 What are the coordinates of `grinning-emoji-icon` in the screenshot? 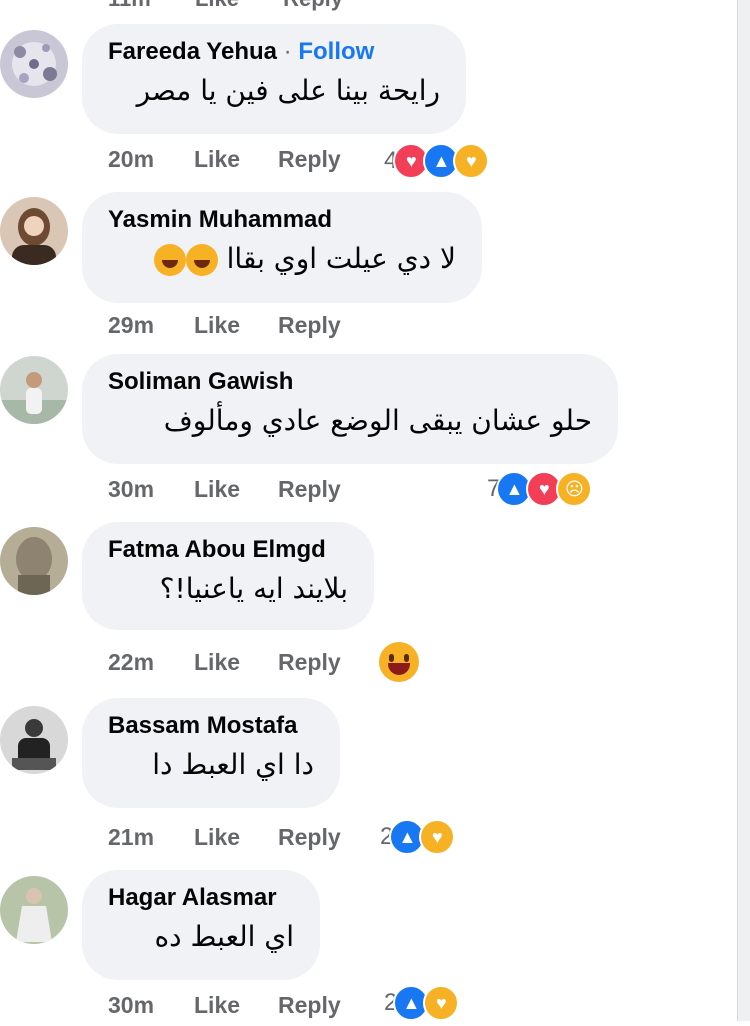 It's located at (399, 662).